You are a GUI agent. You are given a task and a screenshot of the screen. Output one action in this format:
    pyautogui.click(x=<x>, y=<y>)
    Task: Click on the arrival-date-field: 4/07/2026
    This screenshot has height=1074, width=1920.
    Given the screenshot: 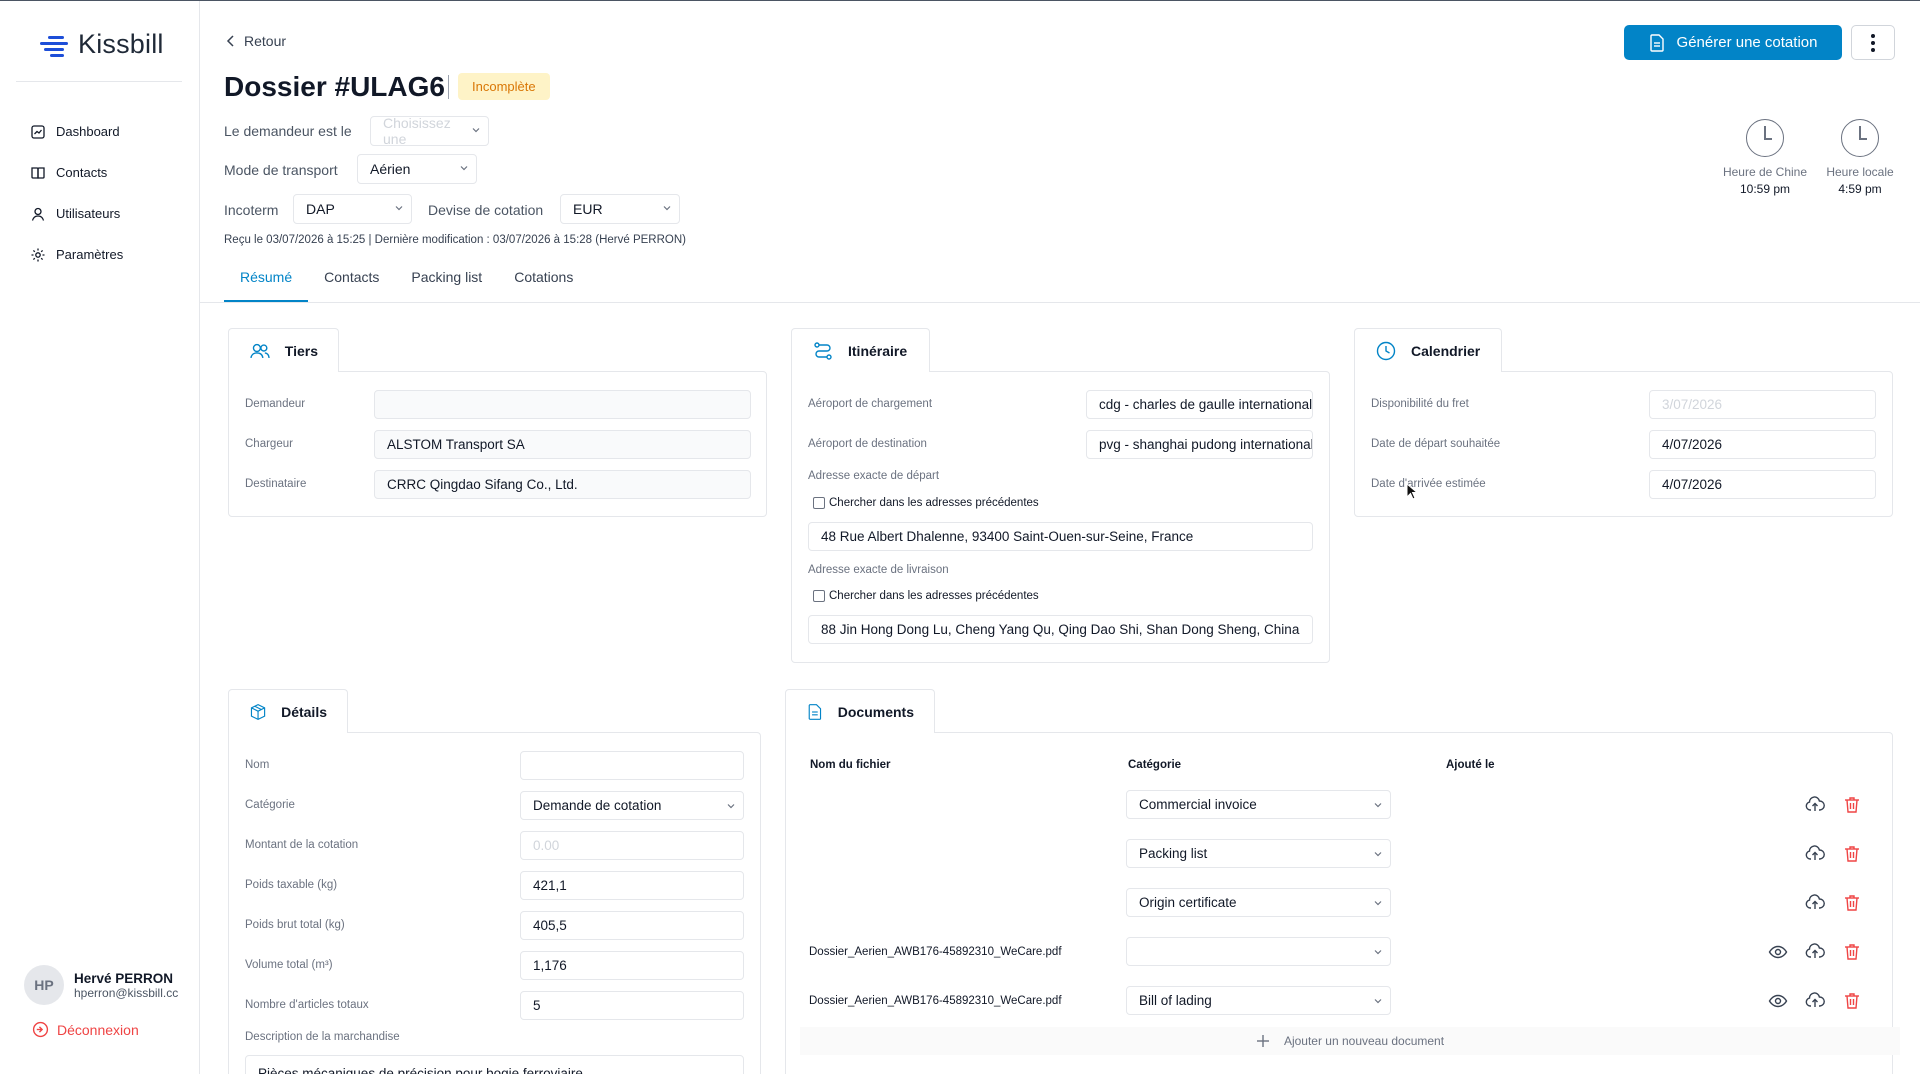 What is the action you would take?
    pyautogui.click(x=1762, y=484)
    